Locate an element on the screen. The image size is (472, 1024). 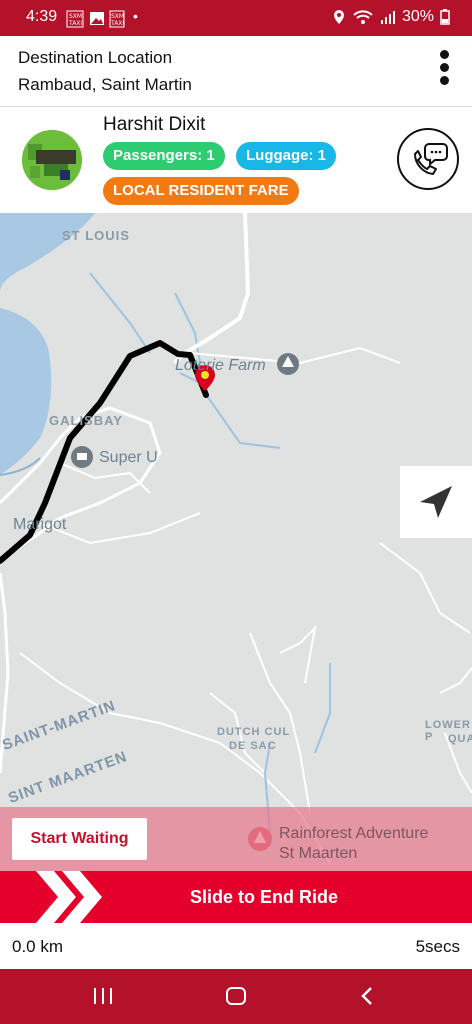
map-label-rainforest-1: Rainforest Adventure is located at coordinates (354, 833).